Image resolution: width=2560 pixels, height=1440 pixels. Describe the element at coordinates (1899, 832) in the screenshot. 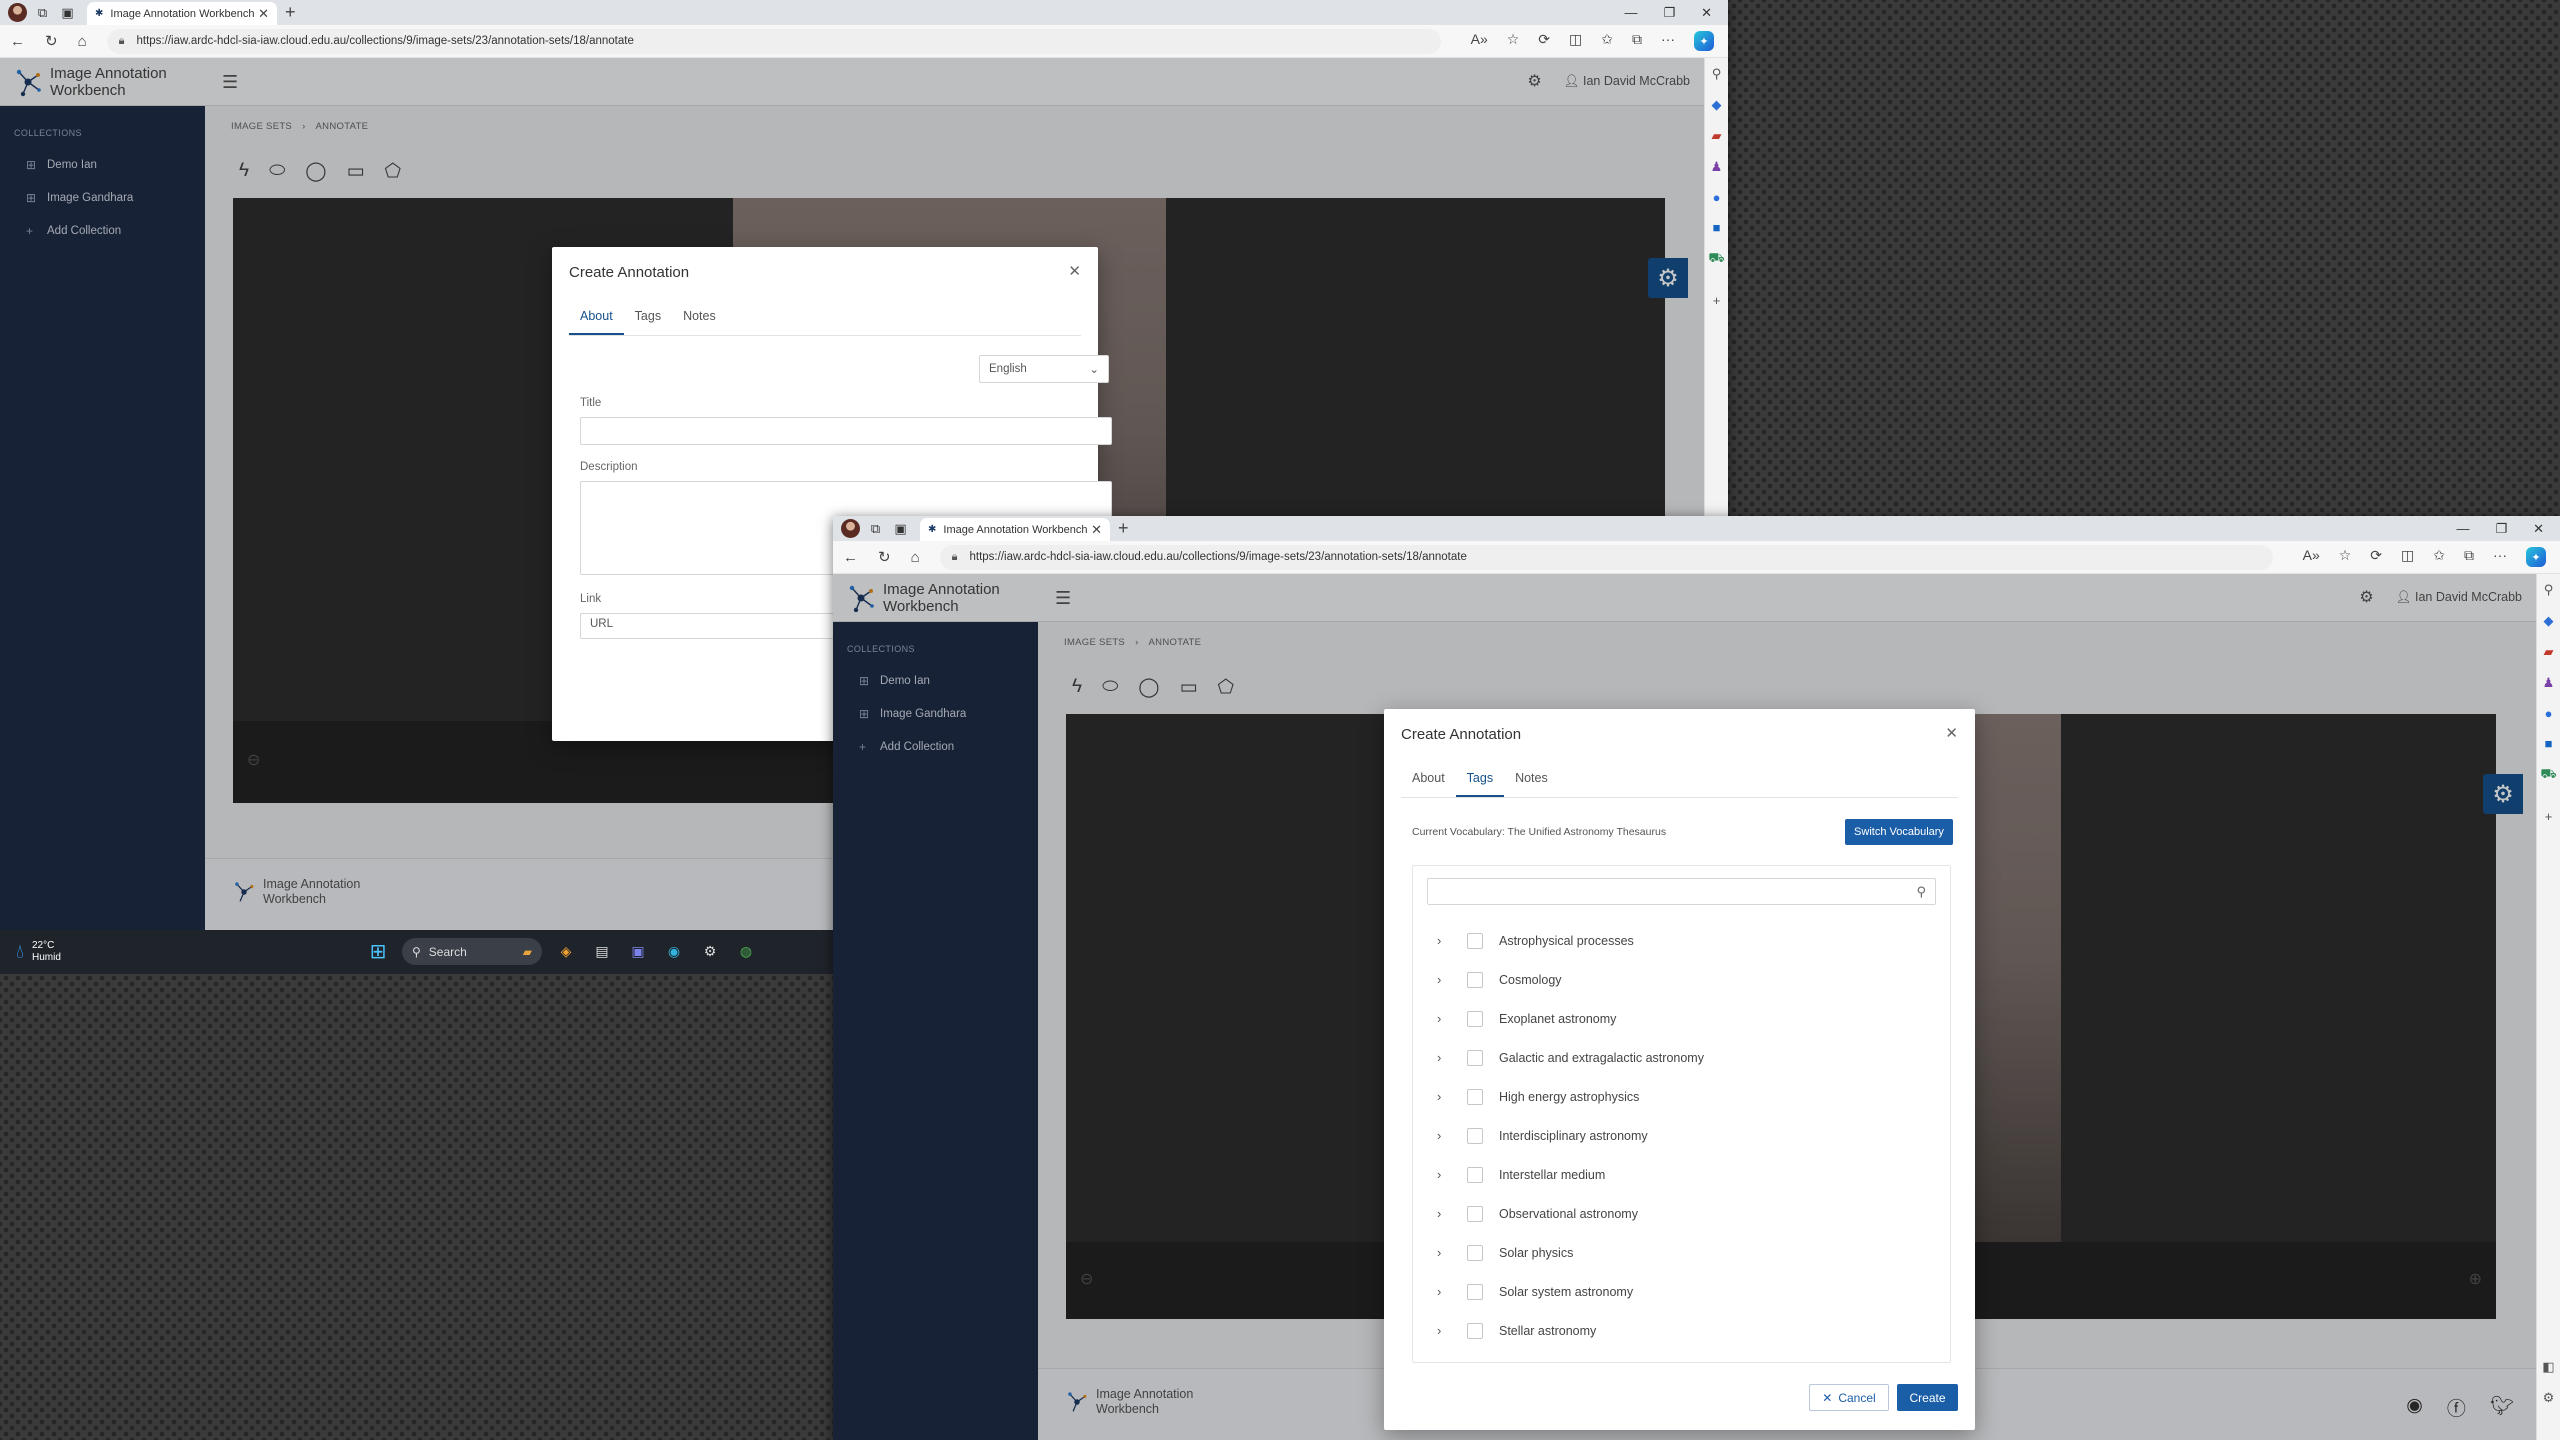

I see `switch-vocabulary-button: Switch Vocabulary` at that location.